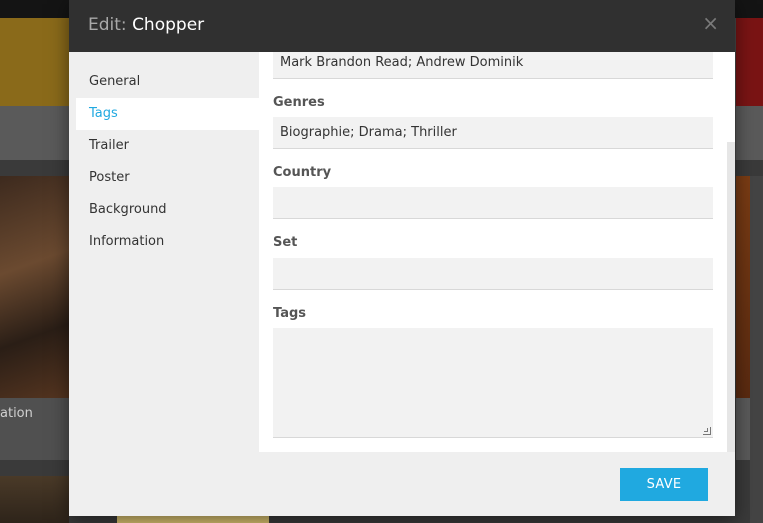 The height and width of the screenshot is (523, 763). I want to click on background-movie-title: ation, so click(16, 413).